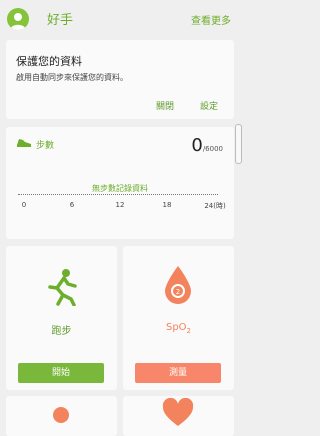  I want to click on spo2-tile: 2 SpO2 測量, so click(178, 318).